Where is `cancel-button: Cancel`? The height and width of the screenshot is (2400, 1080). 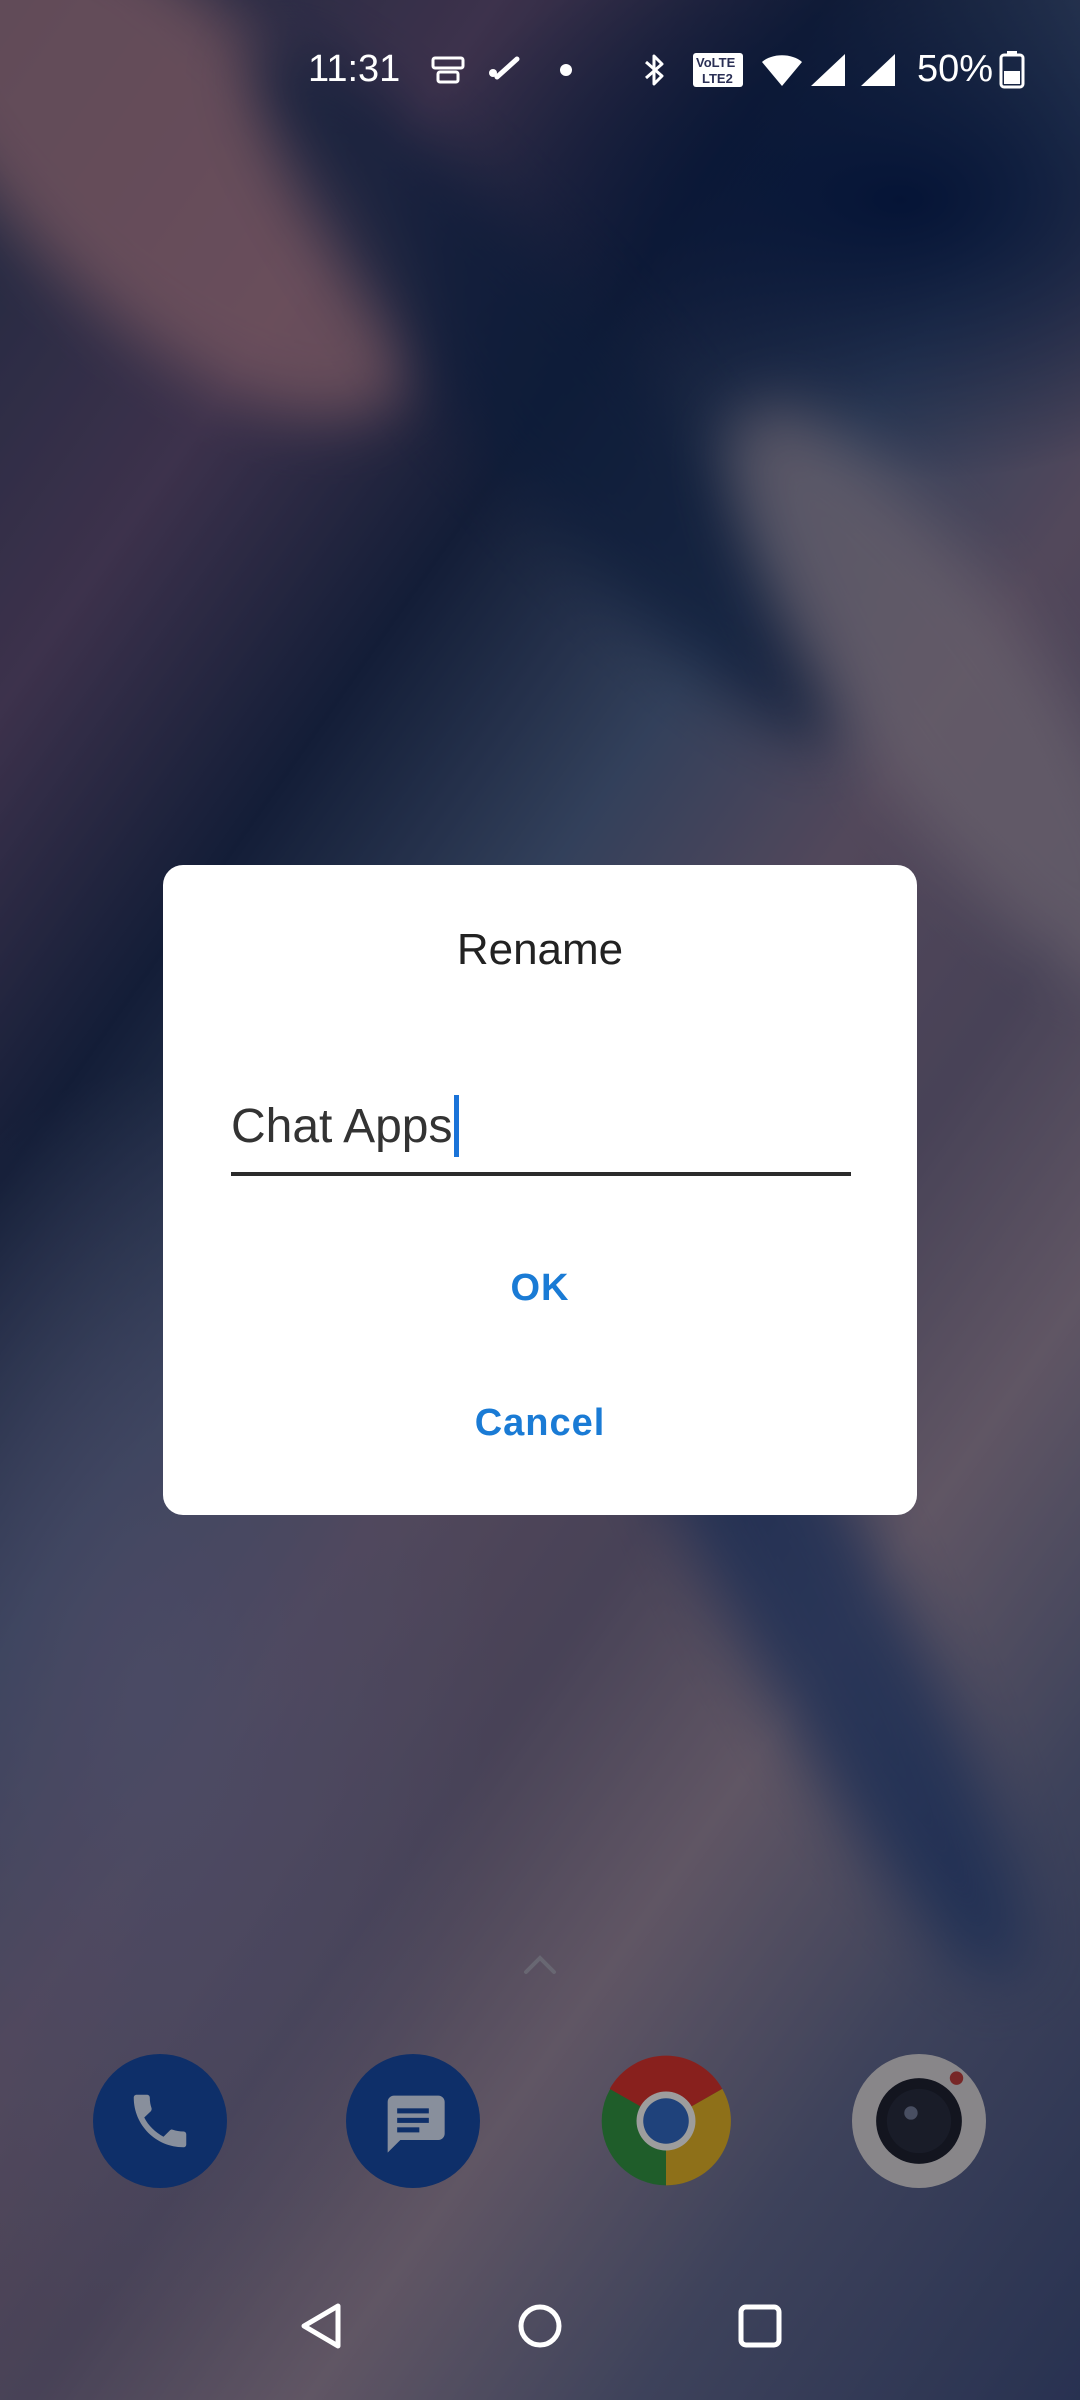
cancel-button: Cancel is located at coordinates (540, 1423).